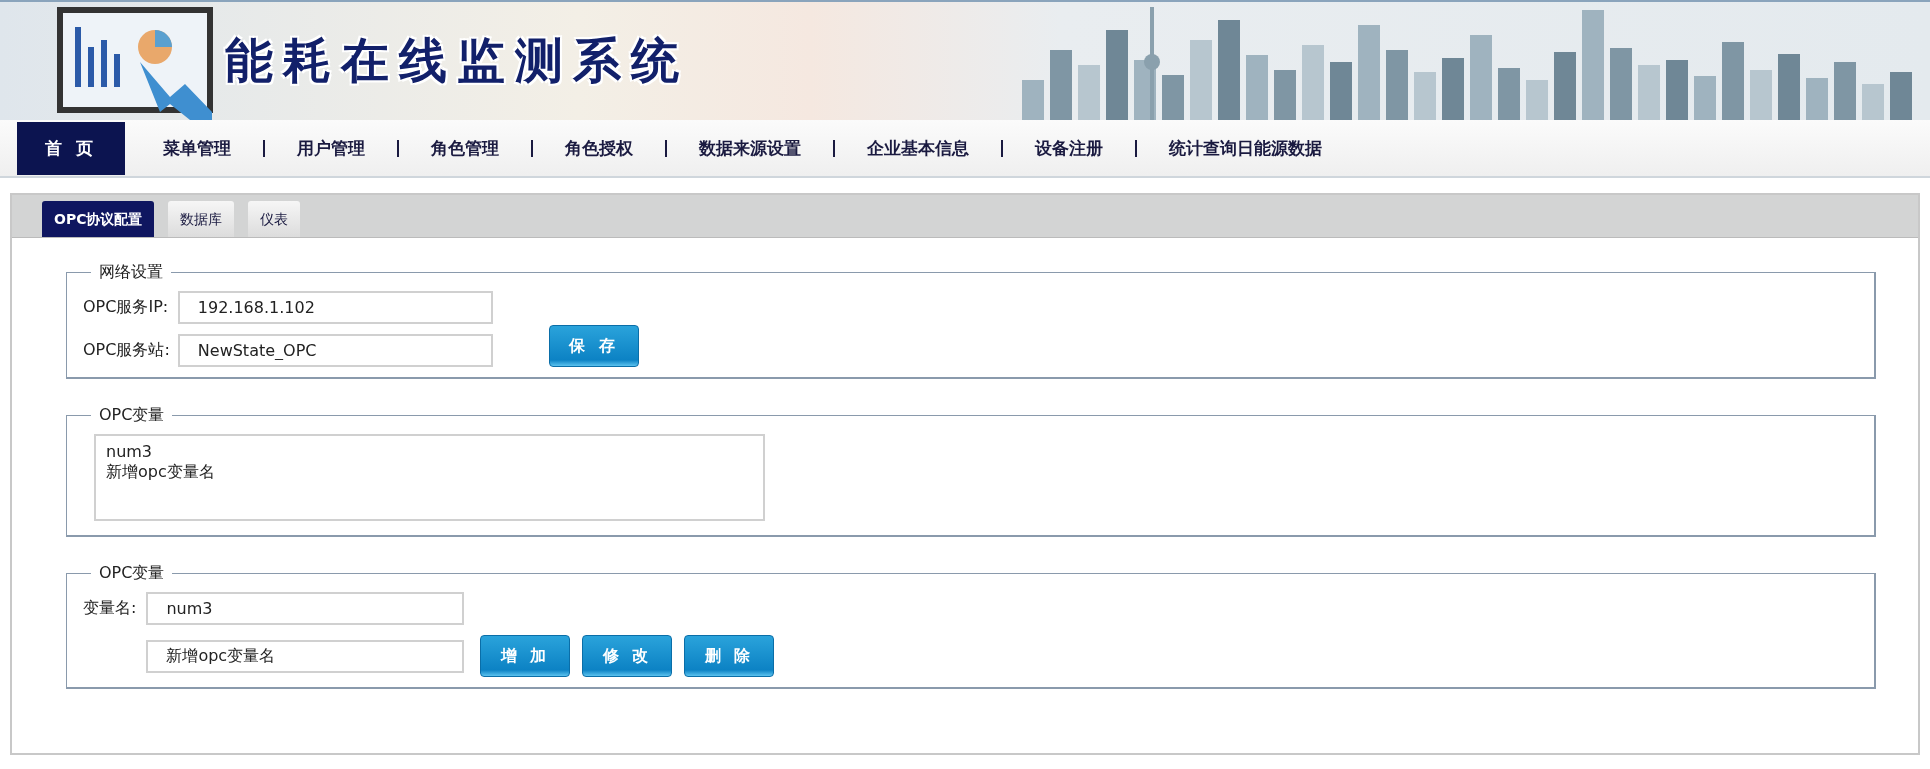  What do you see at coordinates (155, 47) in the screenshot?
I see `pie-chart-icon` at bounding box center [155, 47].